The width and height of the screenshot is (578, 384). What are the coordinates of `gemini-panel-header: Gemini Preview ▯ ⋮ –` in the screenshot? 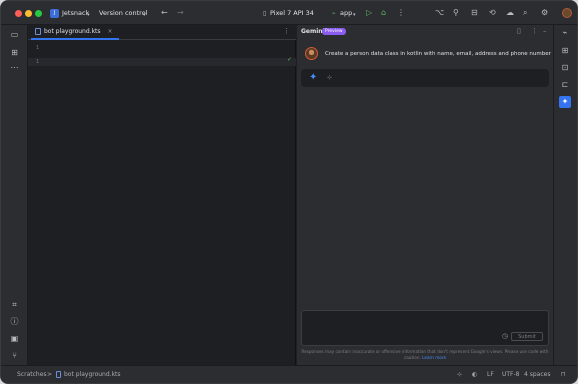 It's located at (425, 32).